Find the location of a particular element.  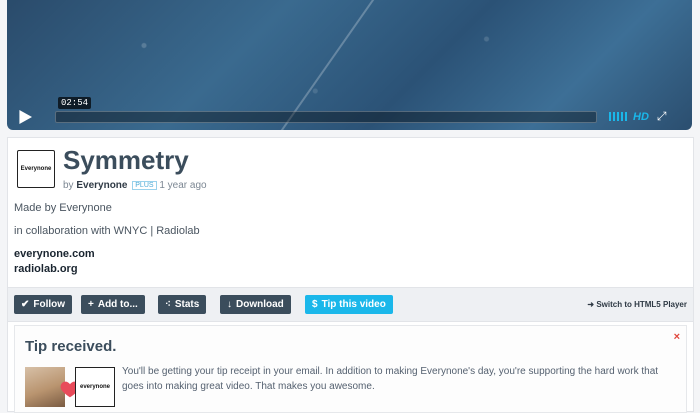

follow-label: Follow is located at coordinates (49, 304).